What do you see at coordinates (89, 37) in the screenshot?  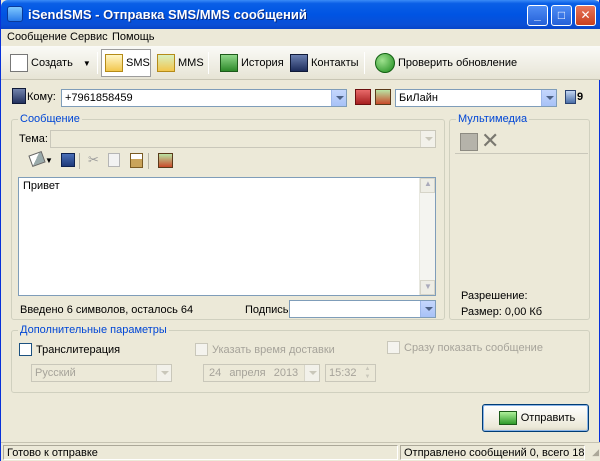 I see `menu-service: Сервис` at bounding box center [89, 37].